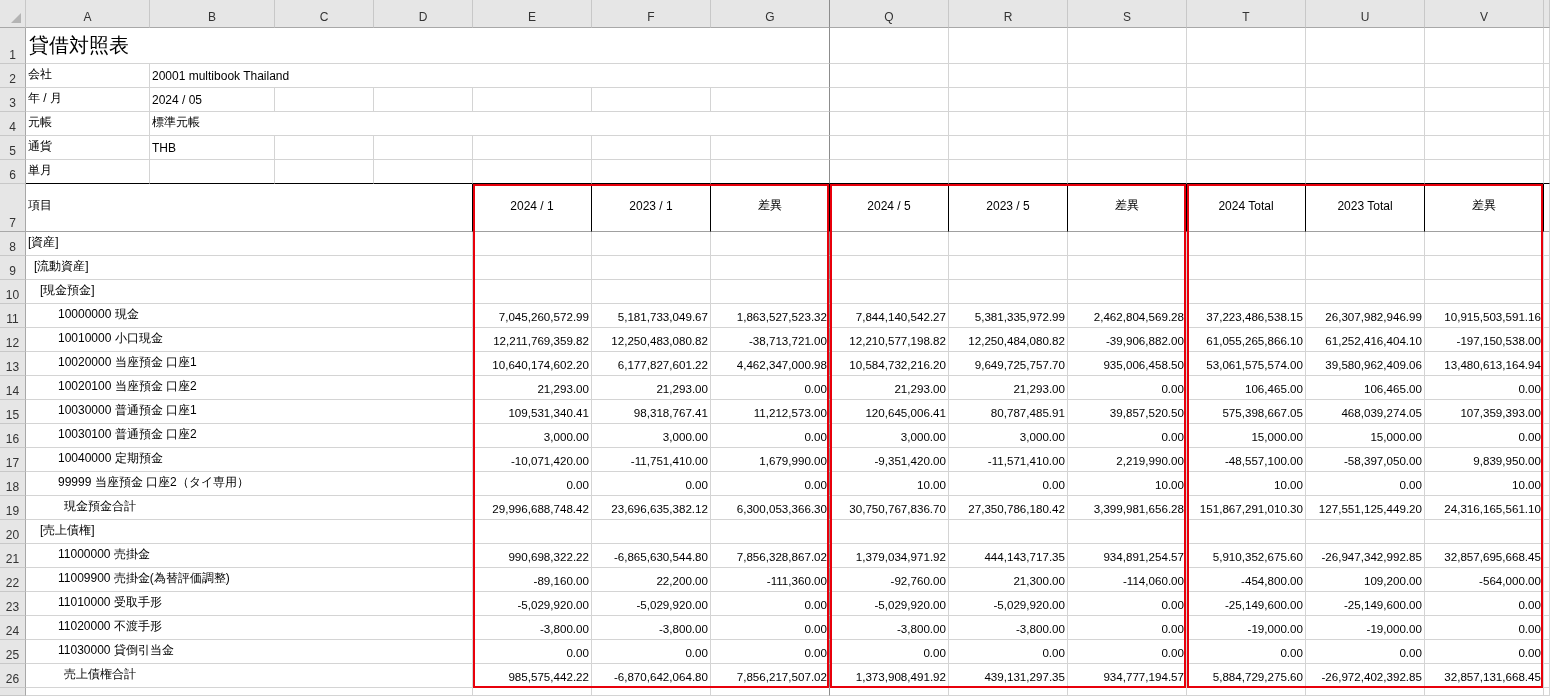  What do you see at coordinates (13, 46) in the screenshot?
I see `row-header: 1` at bounding box center [13, 46].